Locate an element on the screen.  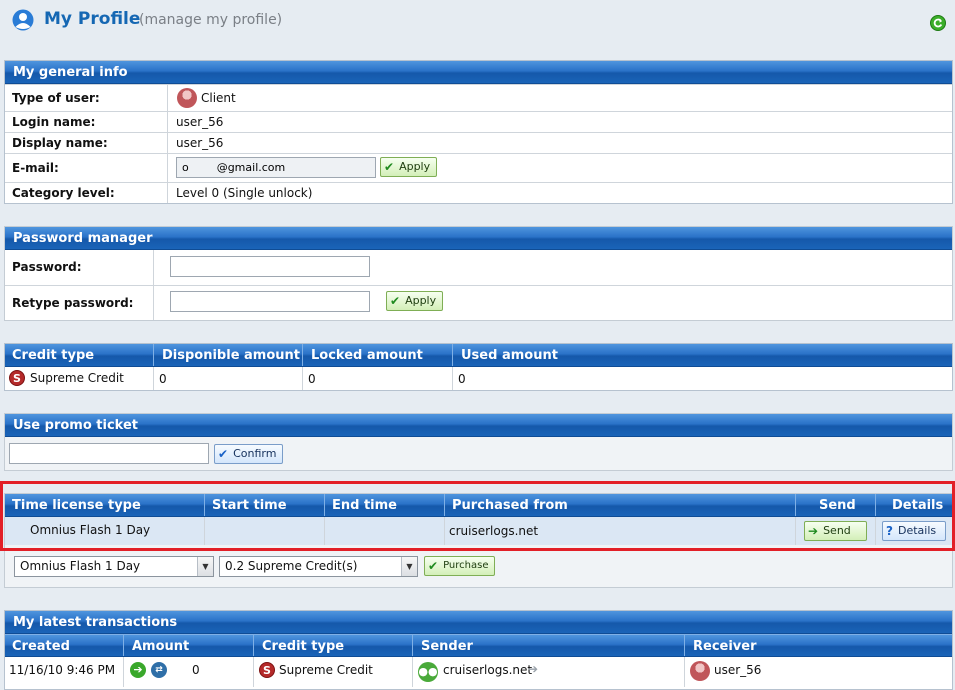
col-created: Created is located at coordinates (41, 646).